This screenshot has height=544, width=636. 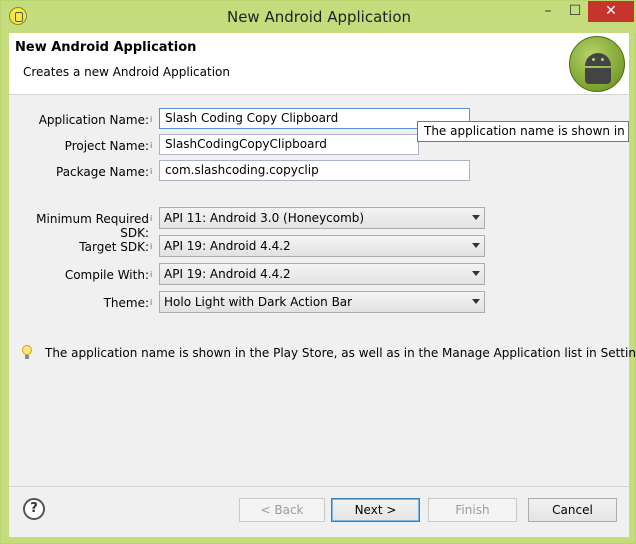 I want to click on back-button: < Back, so click(x=282, y=510).